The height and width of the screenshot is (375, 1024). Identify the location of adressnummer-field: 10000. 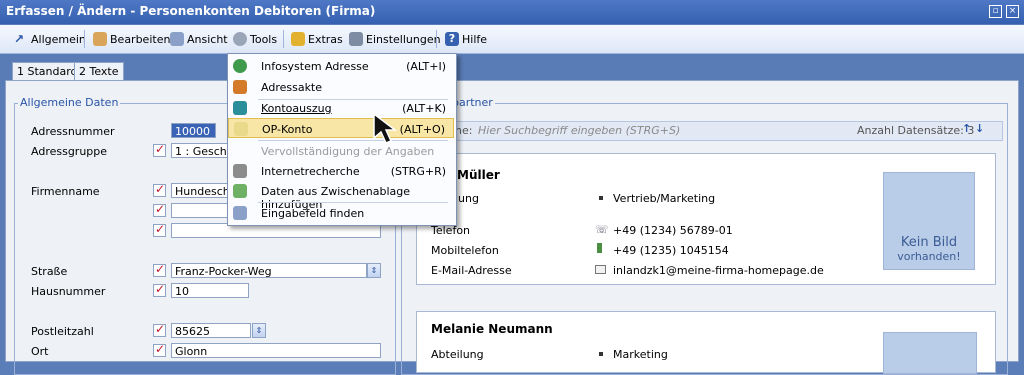
(193, 130).